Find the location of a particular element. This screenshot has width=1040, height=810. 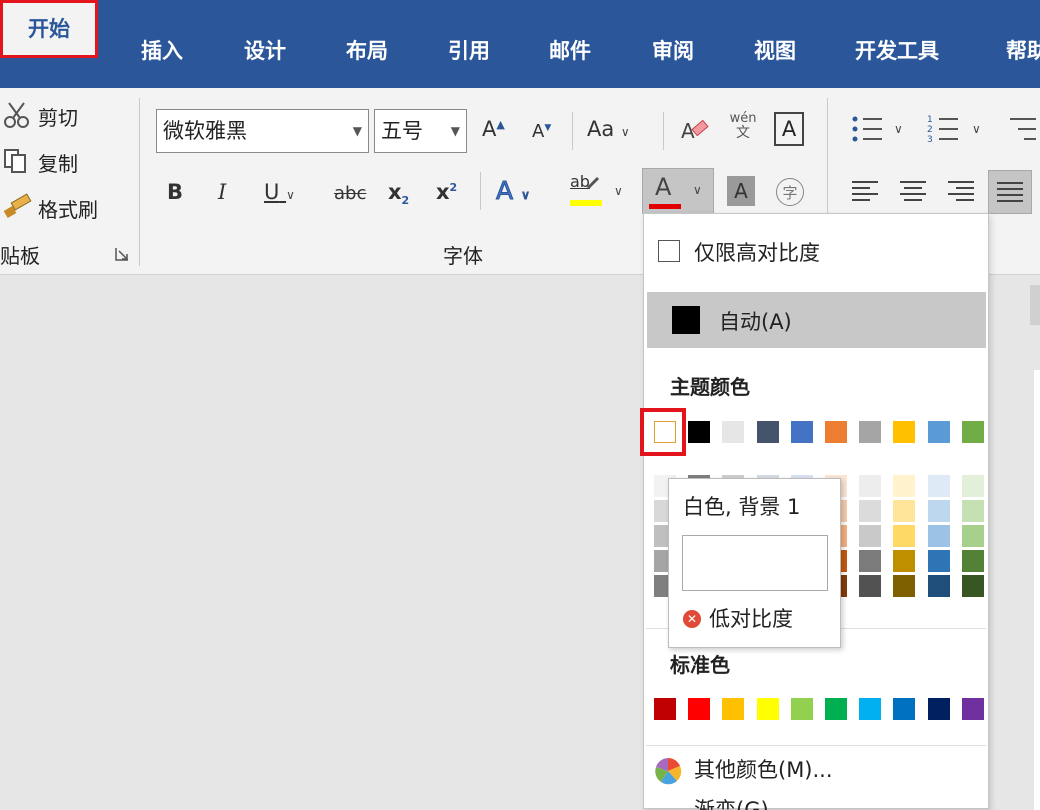

tab-review: 审阅 is located at coordinates (673, 50).